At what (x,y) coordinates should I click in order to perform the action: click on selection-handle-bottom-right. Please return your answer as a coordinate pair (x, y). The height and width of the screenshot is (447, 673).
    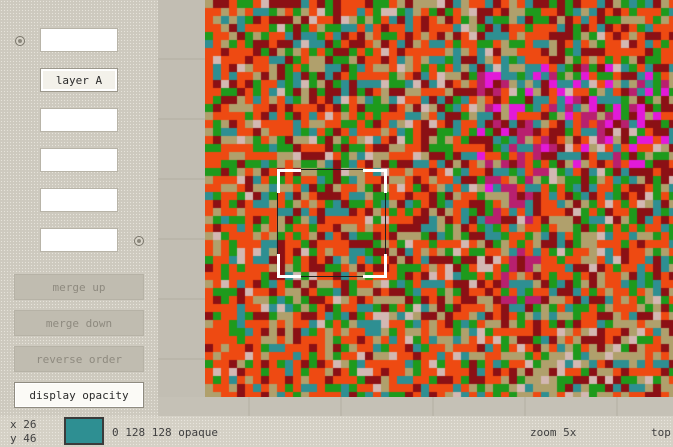
    Looking at the image, I should click on (375, 266).